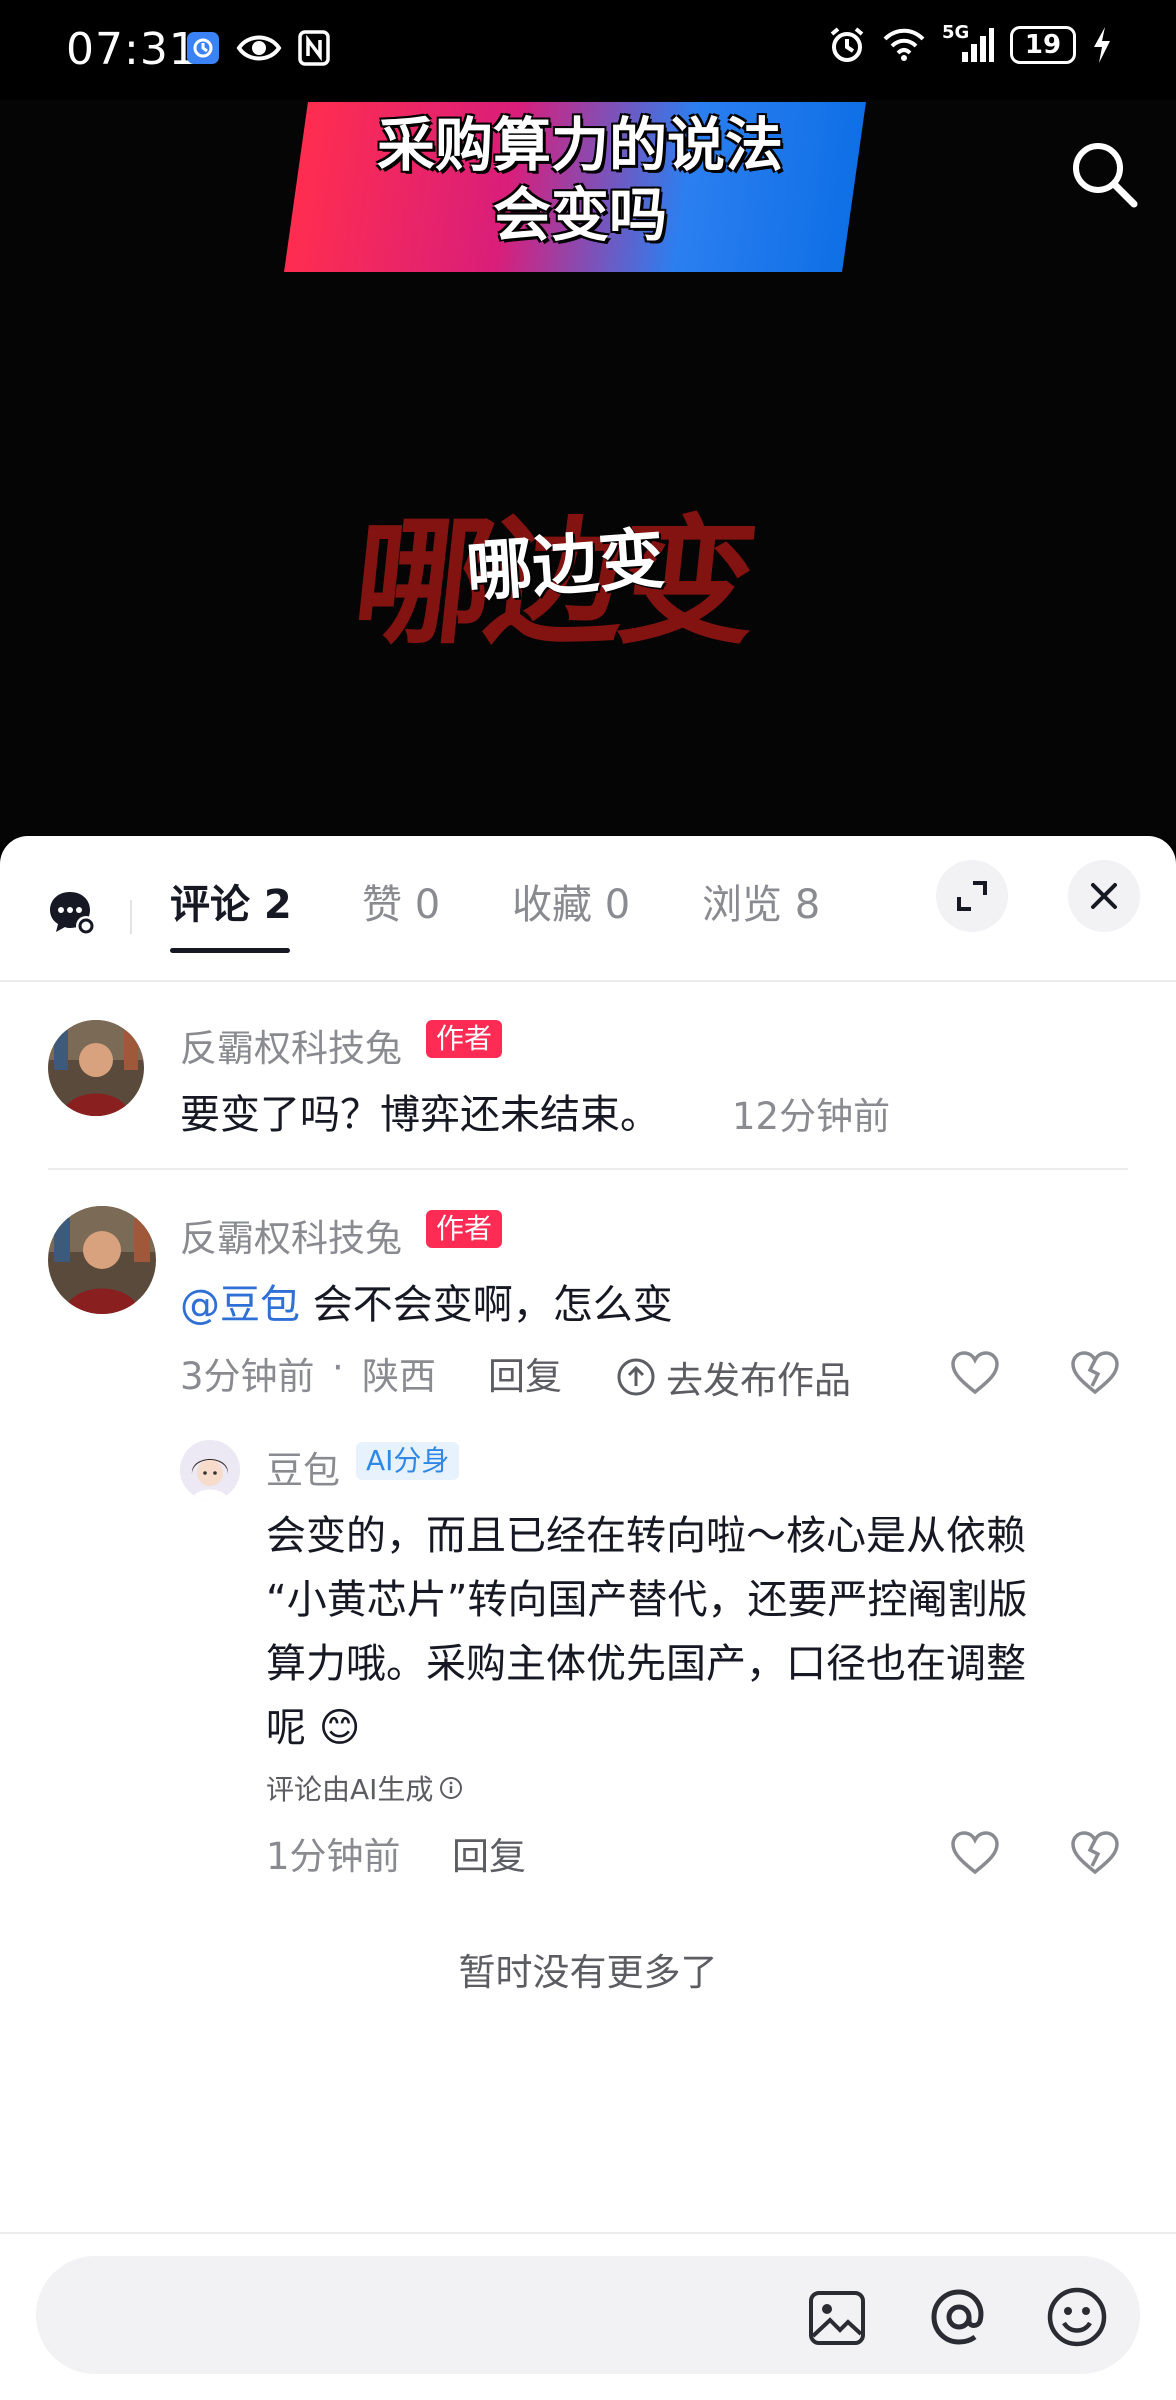  Describe the element at coordinates (588, 50) in the screenshot. I see `status-bar: 07:31 5G 19` at that location.